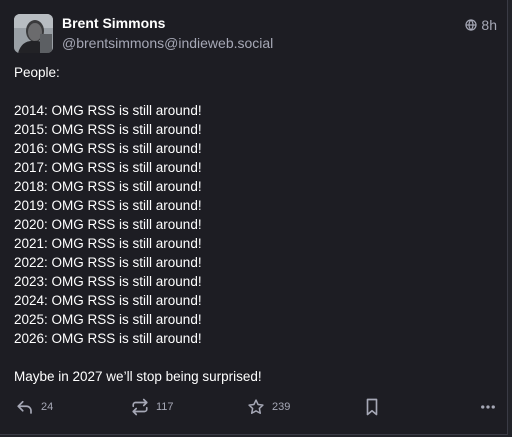  I want to click on action-bar: 24 117 239, so click(254, 408).